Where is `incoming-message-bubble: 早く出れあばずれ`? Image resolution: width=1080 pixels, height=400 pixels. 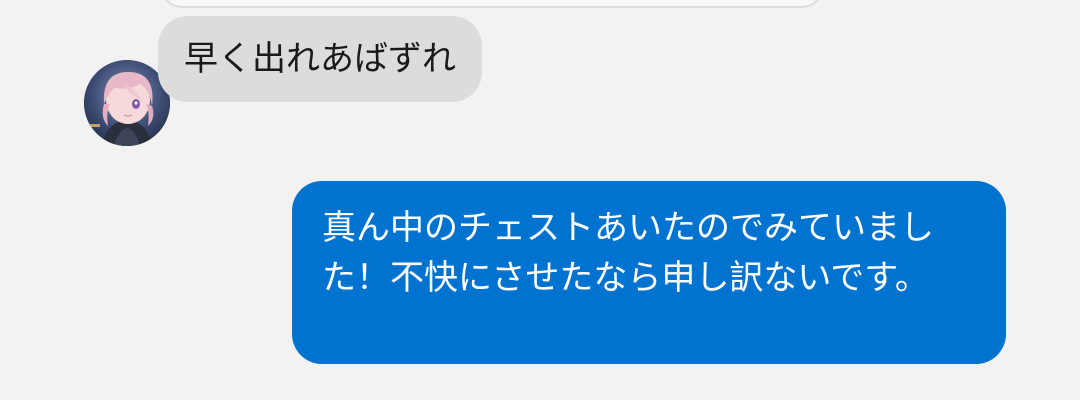 incoming-message-bubble: 早く出れあばずれ is located at coordinates (320, 59).